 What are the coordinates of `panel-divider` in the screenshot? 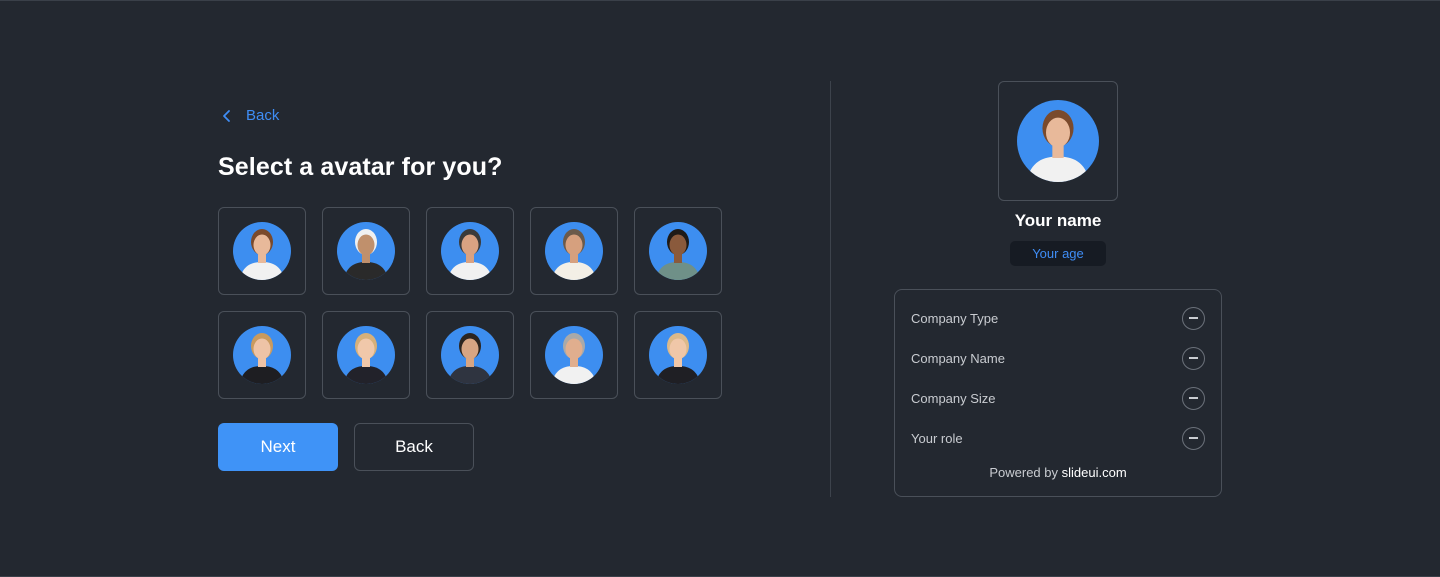 It's located at (830, 289).